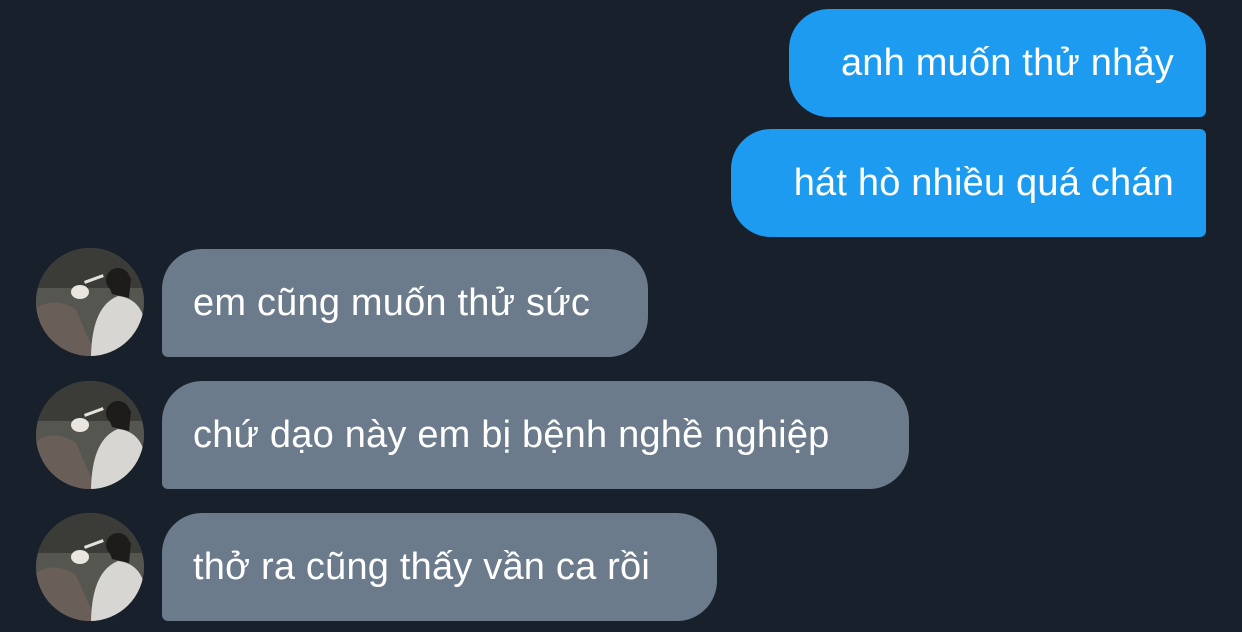  What do you see at coordinates (511, 434) in the screenshot?
I see `message-text: chứ dạo này em bị bệnh nghề nghiệp` at bounding box center [511, 434].